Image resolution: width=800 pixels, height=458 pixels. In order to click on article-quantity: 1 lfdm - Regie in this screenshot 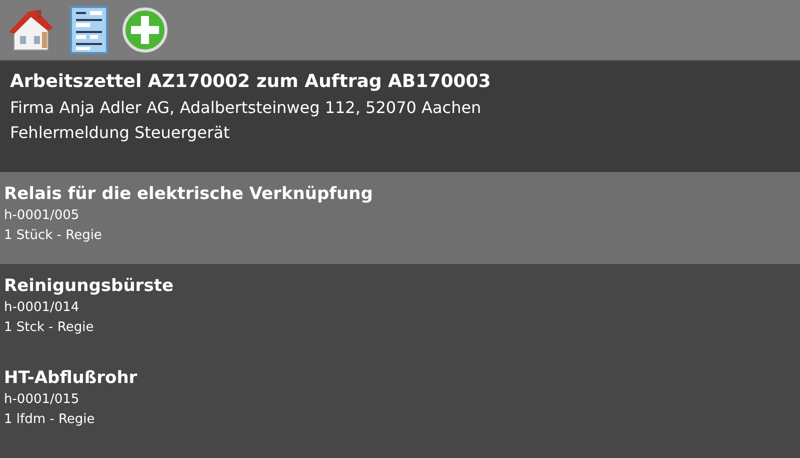, I will do `click(50, 420)`.